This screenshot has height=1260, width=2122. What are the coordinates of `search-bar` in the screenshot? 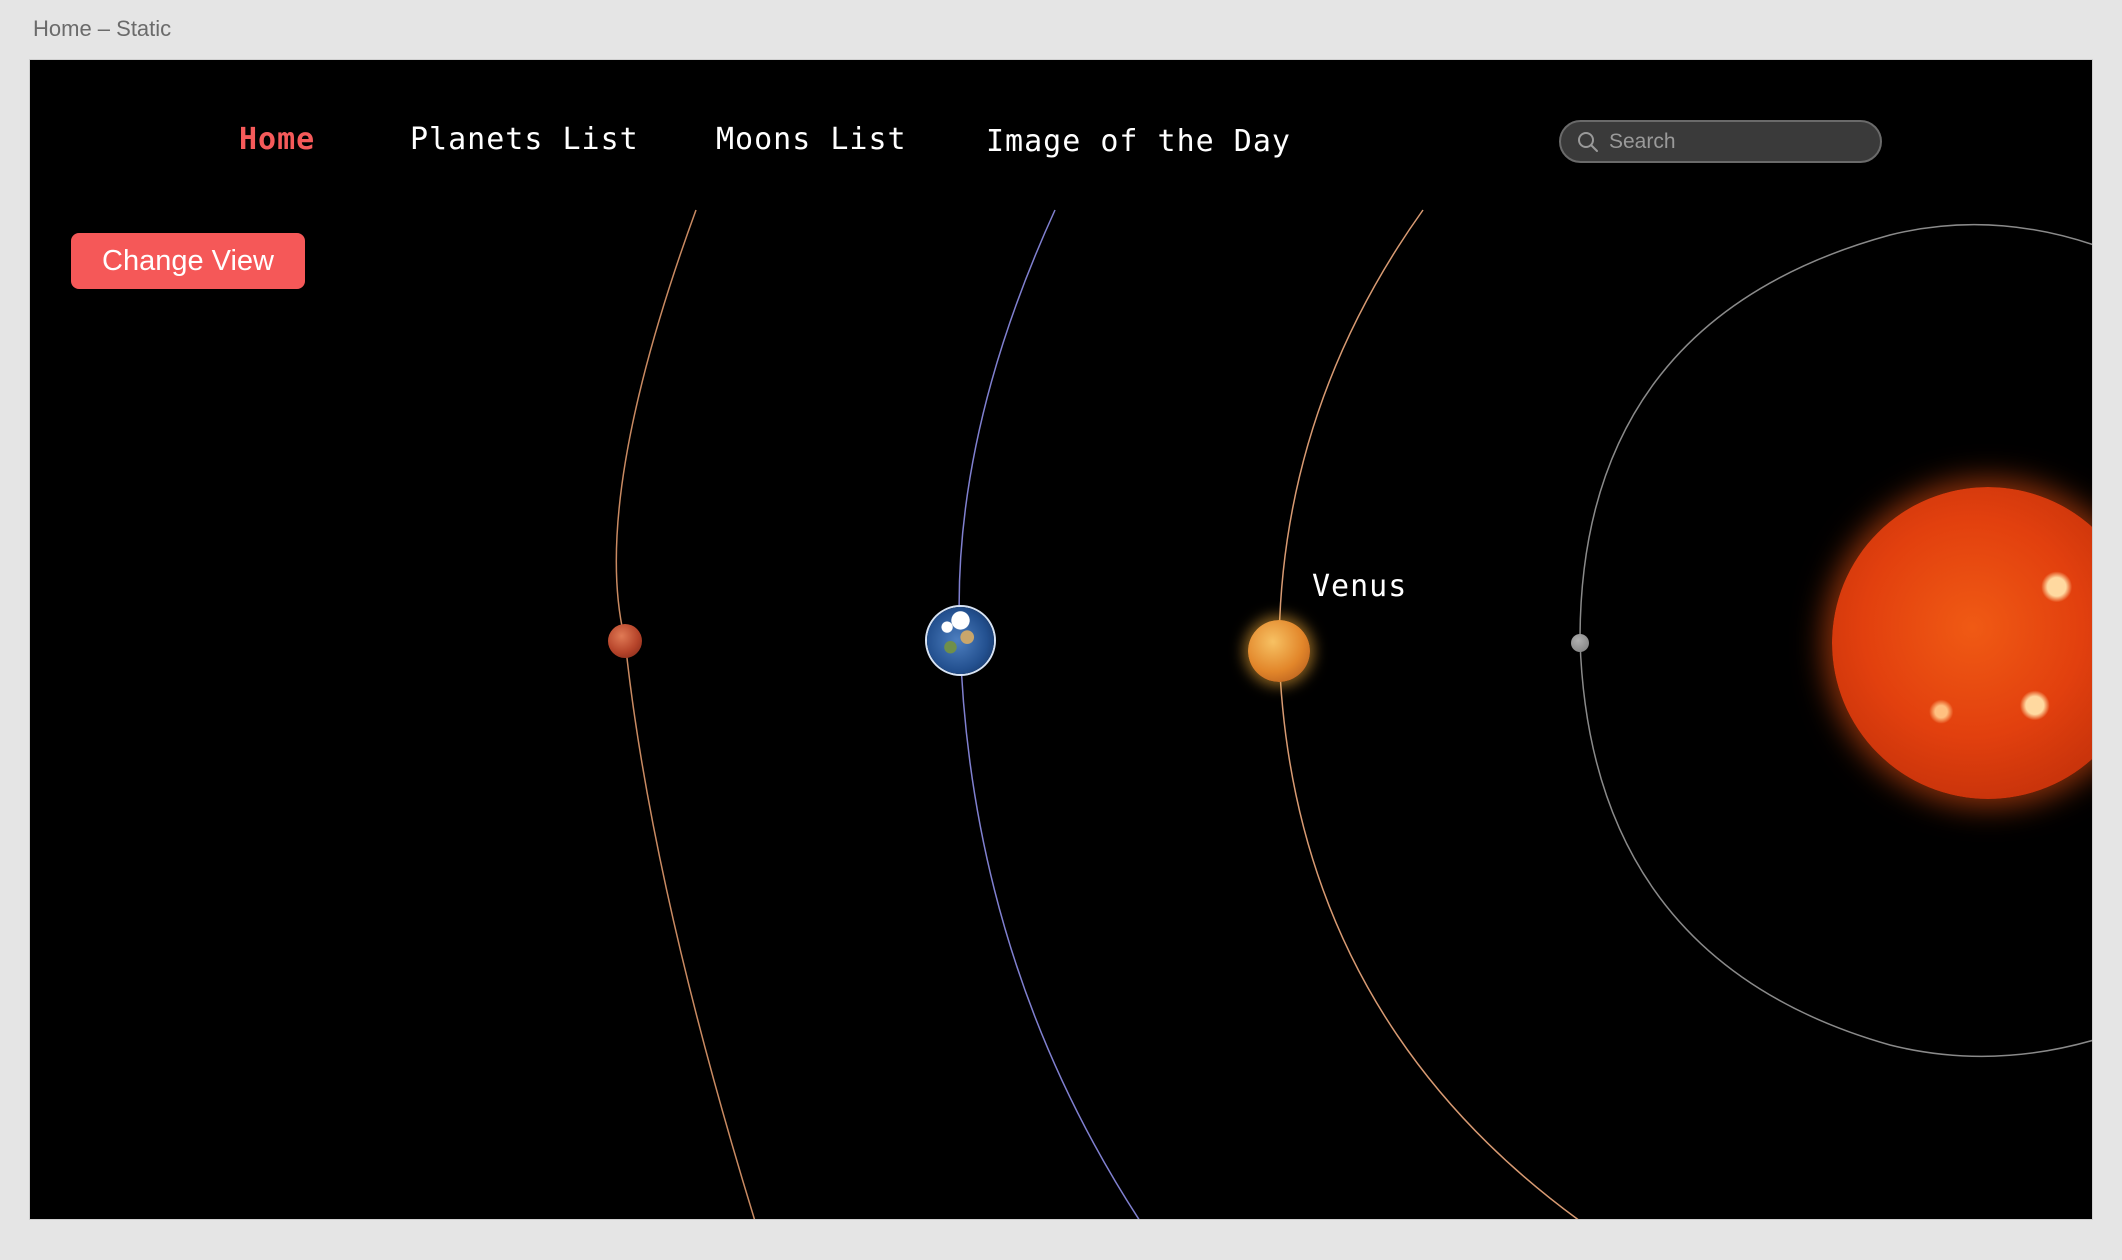 It's located at (1720, 141).